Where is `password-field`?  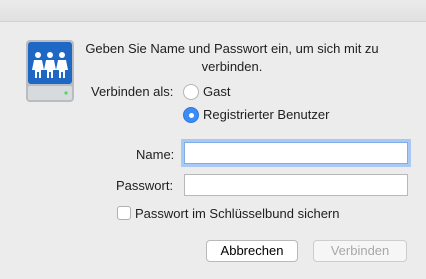
password-field is located at coordinates (296, 185).